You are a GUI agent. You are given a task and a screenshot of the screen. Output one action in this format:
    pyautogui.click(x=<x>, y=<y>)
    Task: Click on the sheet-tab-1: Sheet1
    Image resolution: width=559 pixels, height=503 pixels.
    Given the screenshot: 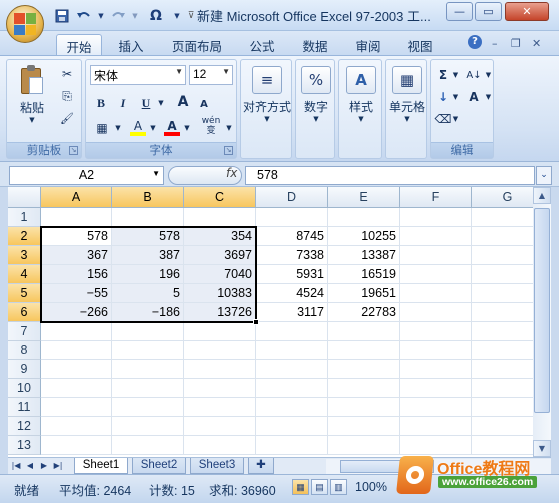 What is the action you would take?
    pyautogui.click(x=101, y=466)
    